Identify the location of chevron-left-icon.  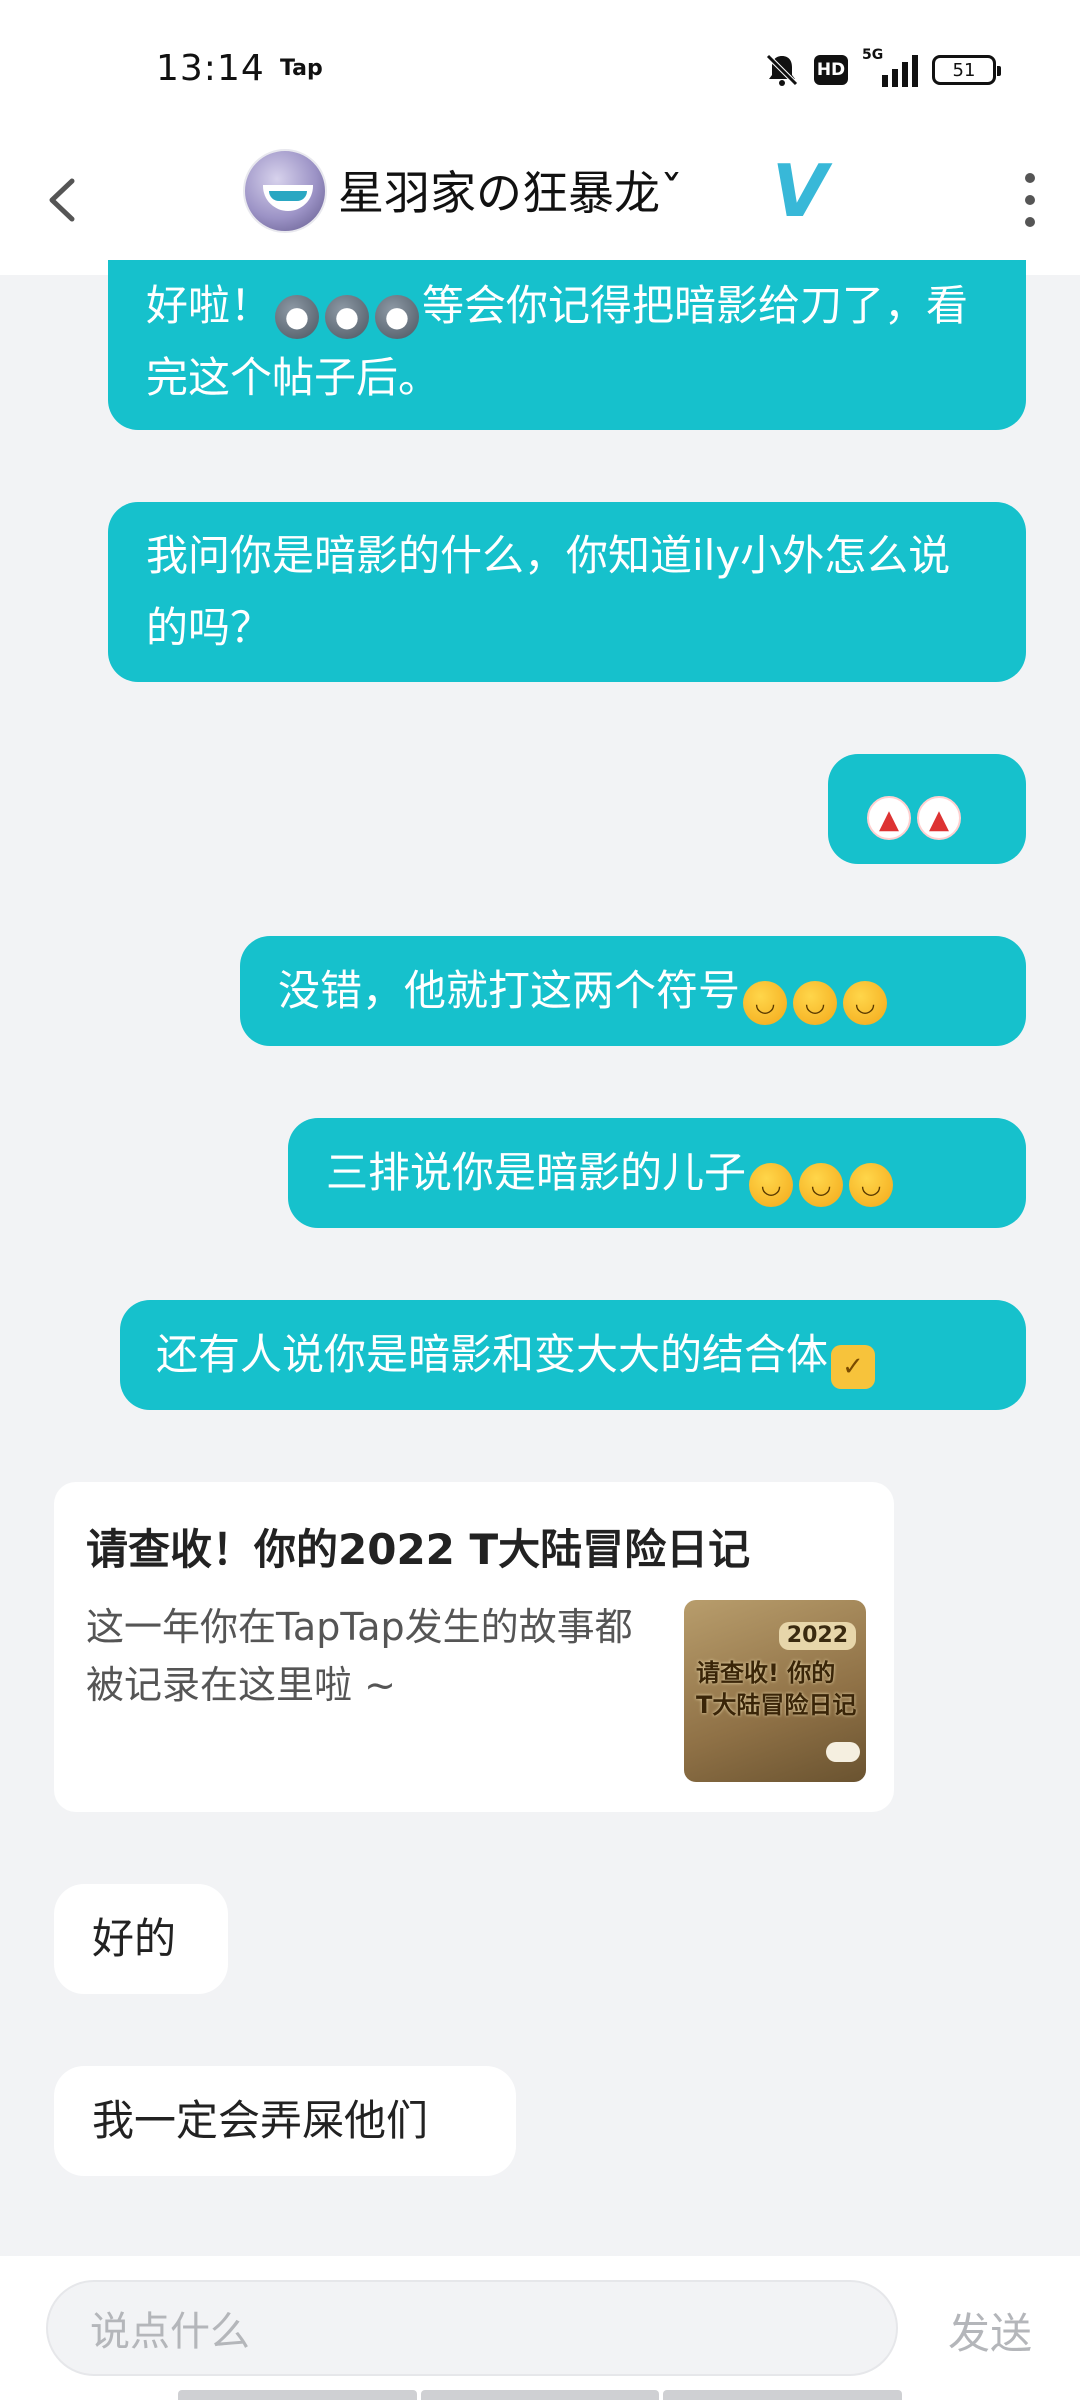
(62, 200).